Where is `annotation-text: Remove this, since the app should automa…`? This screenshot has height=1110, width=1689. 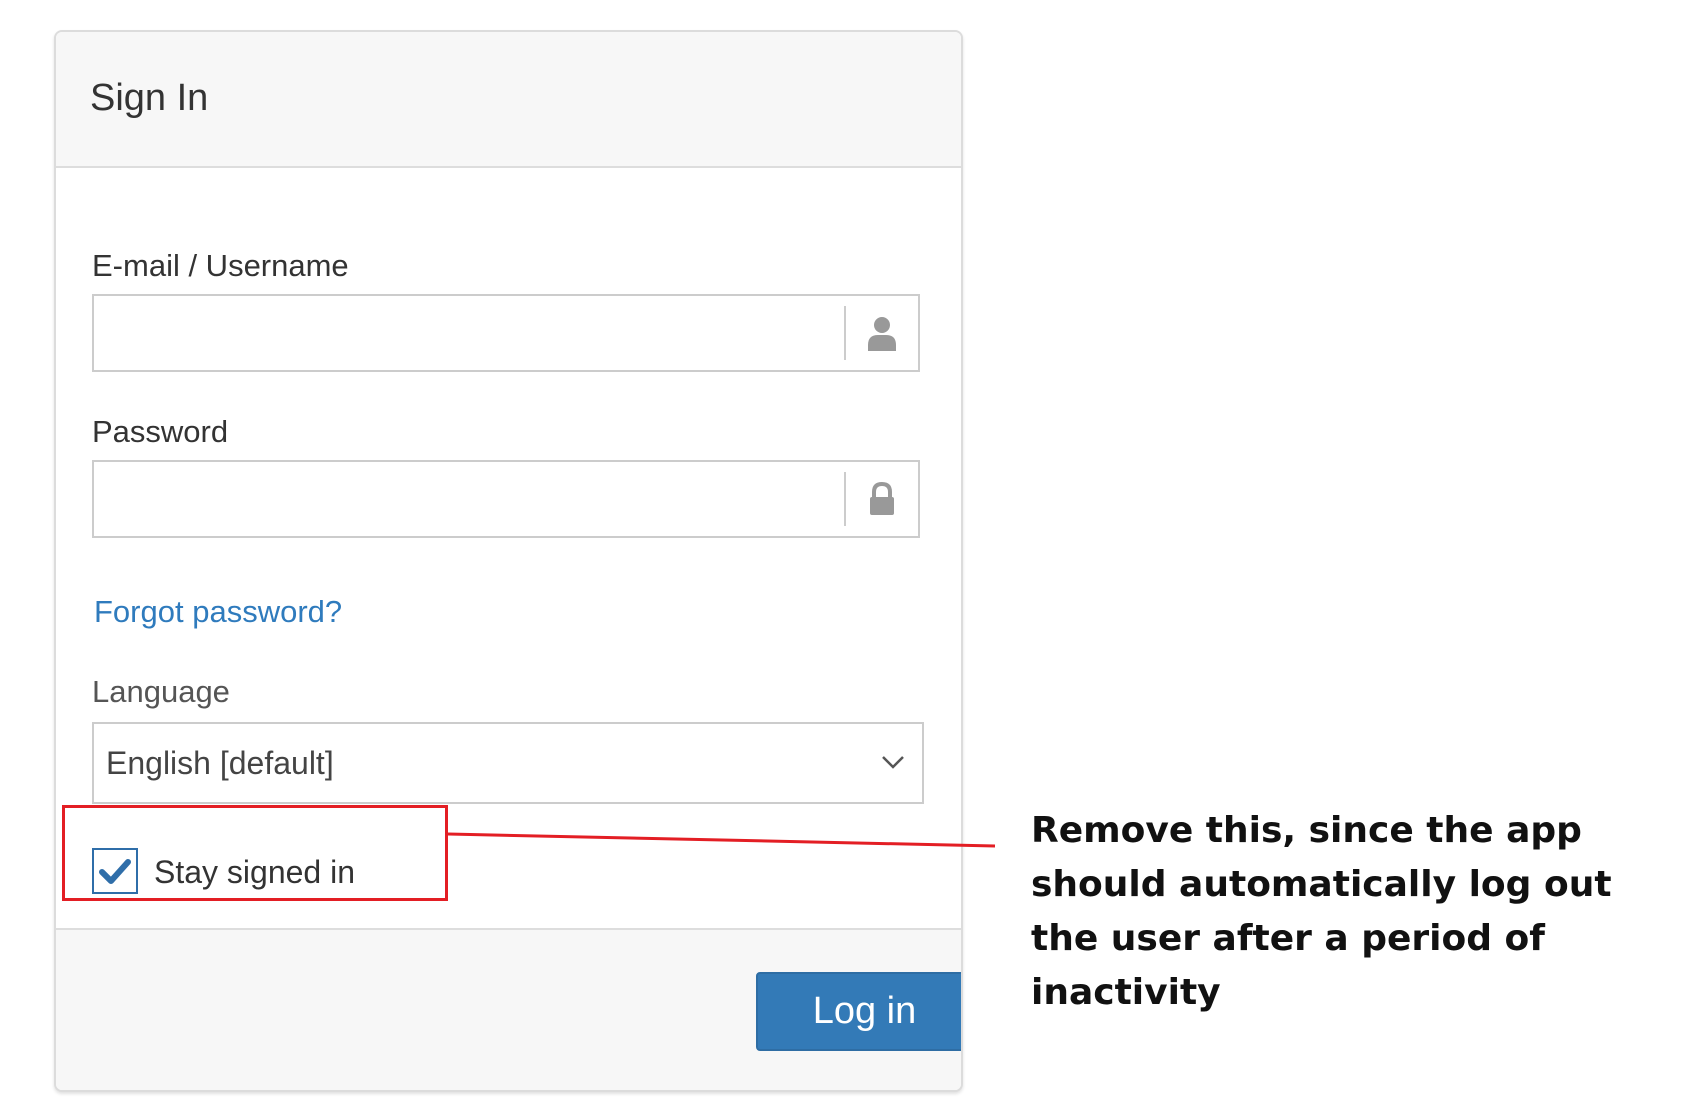
annotation-text: Remove this, since the app should automa… is located at coordinates (1321, 911).